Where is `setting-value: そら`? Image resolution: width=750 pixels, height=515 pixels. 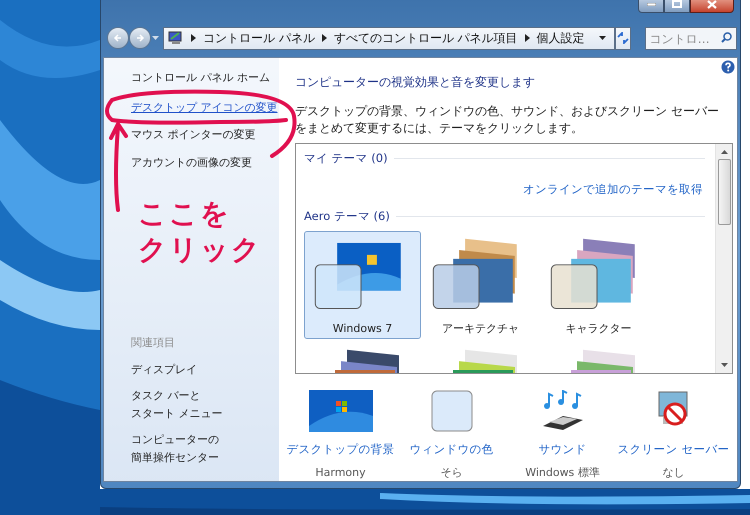
setting-value: そら is located at coordinates (451, 472).